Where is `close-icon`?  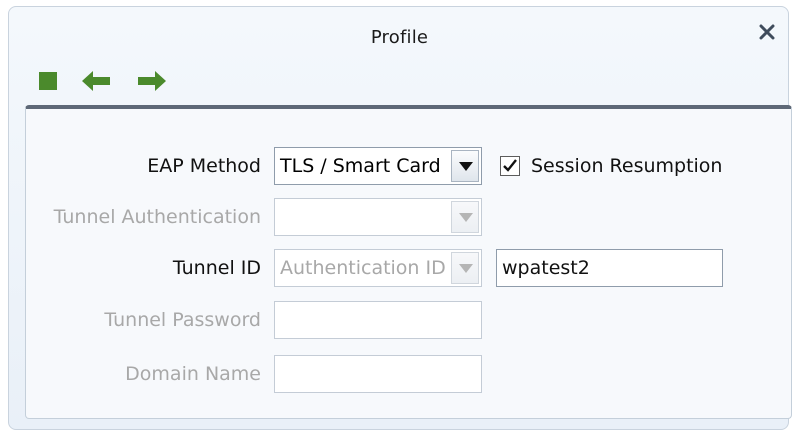
close-icon is located at coordinates (767, 32).